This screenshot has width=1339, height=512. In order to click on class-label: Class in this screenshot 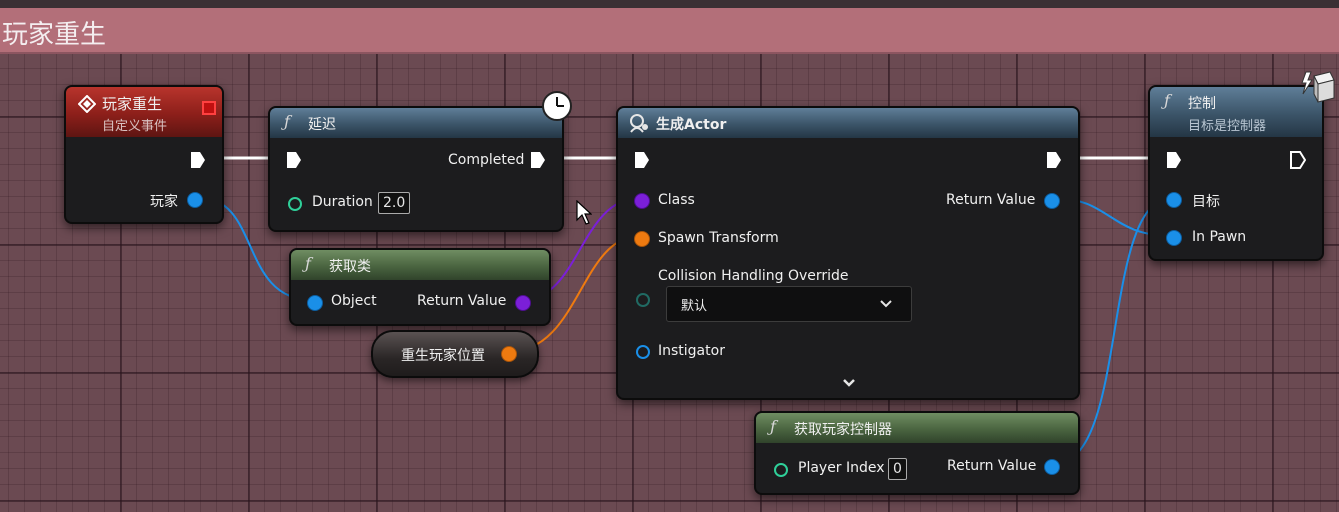, I will do `click(676, 200)`.